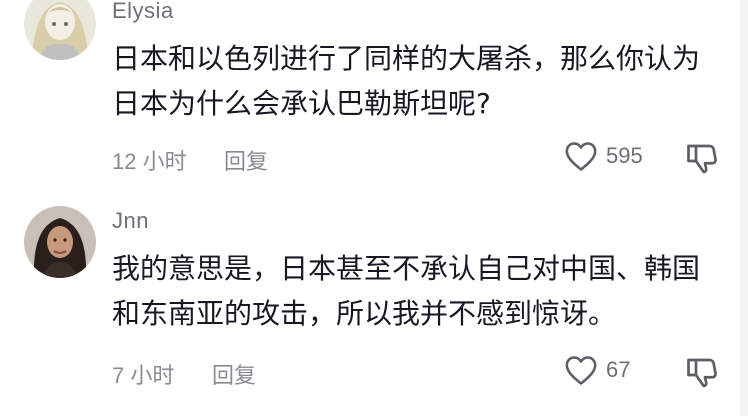 This screenshot has height=416, width=748. What do you see at coordinates (624, 155) in the screenshot?
I see `like-count: 595` at bounding box center [624, 155].